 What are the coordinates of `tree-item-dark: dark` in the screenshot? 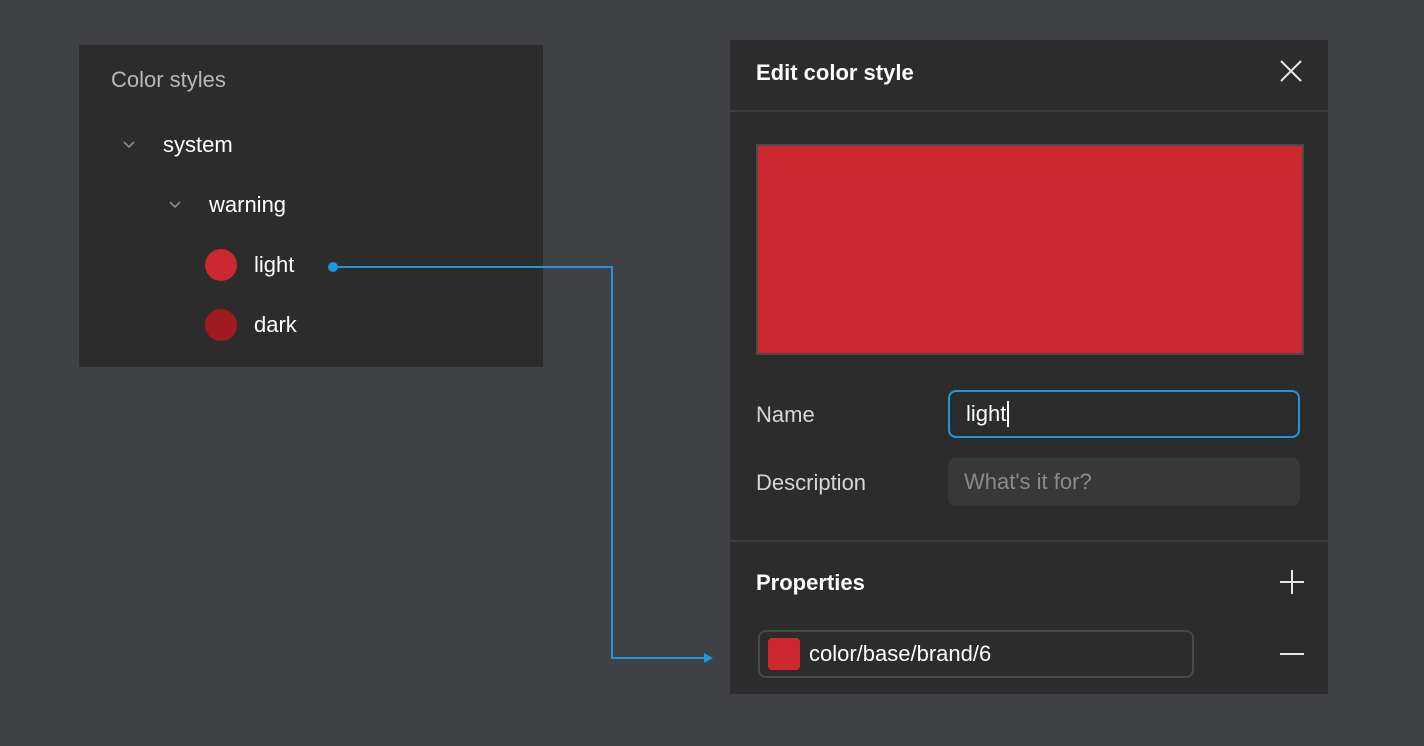 It's located at (251, 325).